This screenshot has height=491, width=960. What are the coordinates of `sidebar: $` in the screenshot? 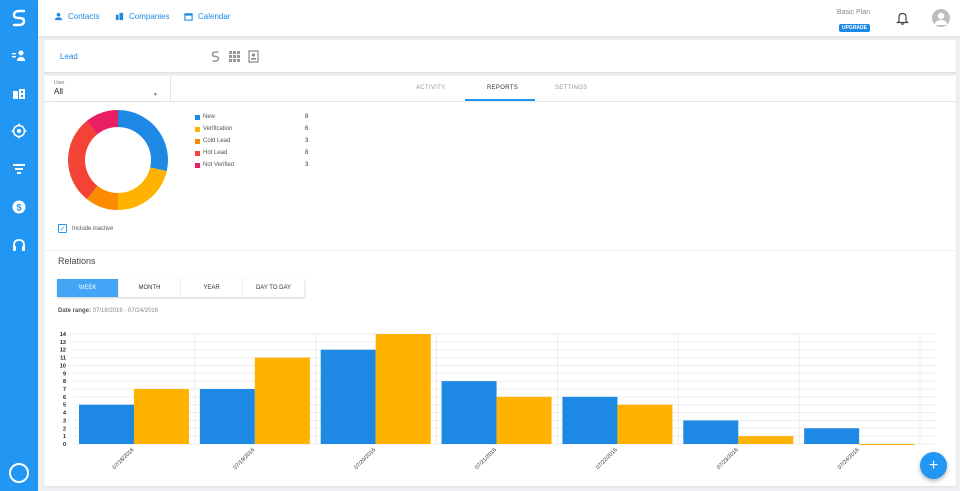 It's located at (19, 245).